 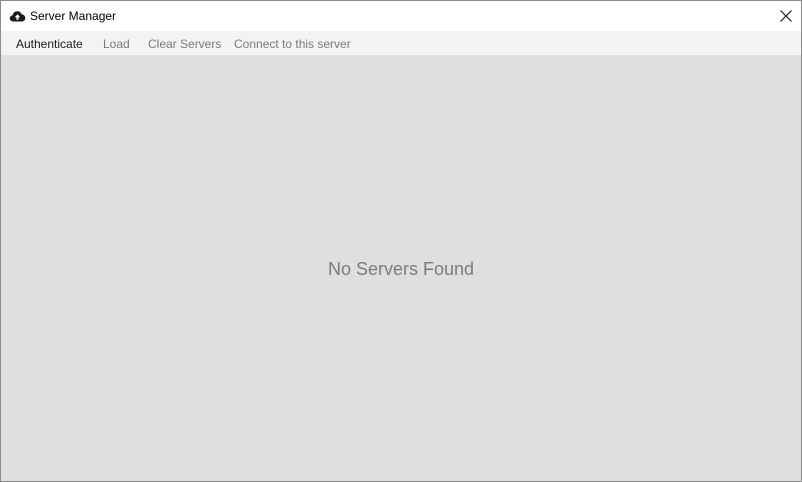 I want to click on close-icon, so click(x=786, y=16).